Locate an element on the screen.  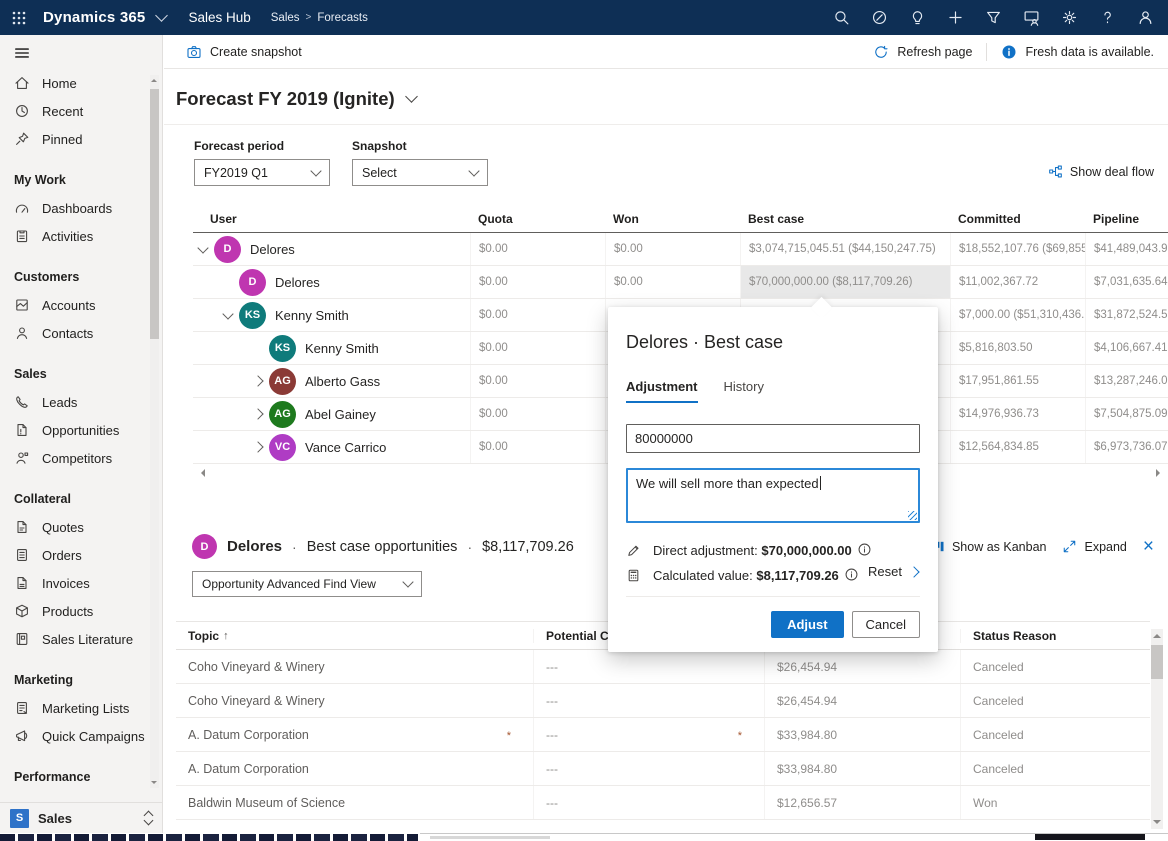
sidebar-item: Orders is located at coordinates (74, 555).